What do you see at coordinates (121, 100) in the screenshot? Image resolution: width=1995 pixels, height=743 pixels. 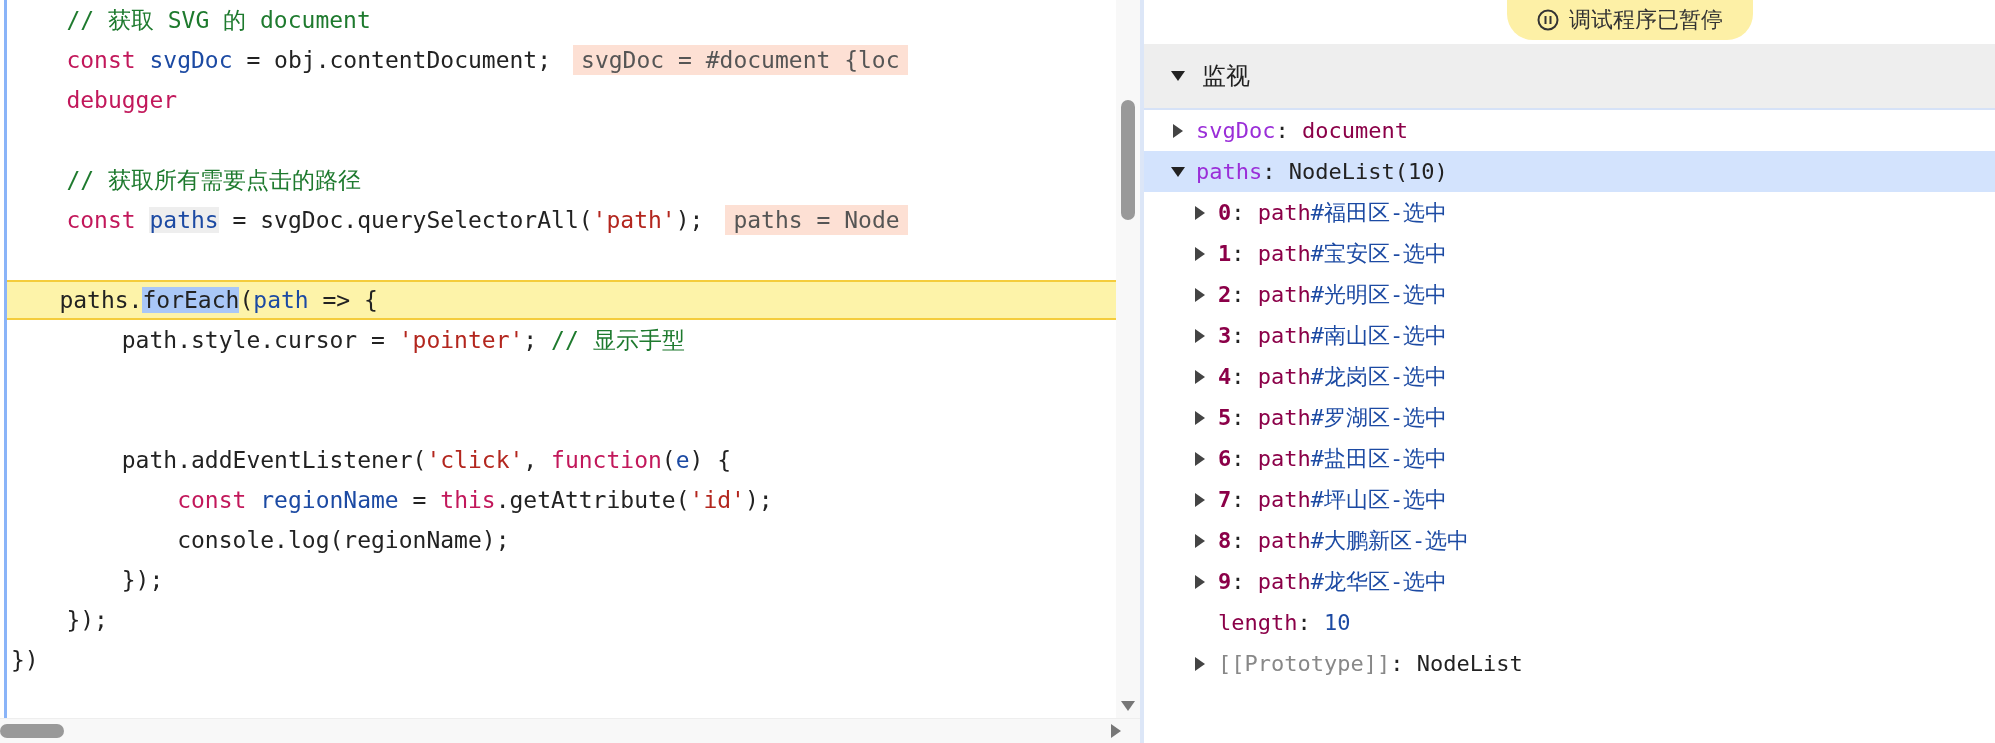 I see `code-line: debugger` at bounding box center [121, 100].